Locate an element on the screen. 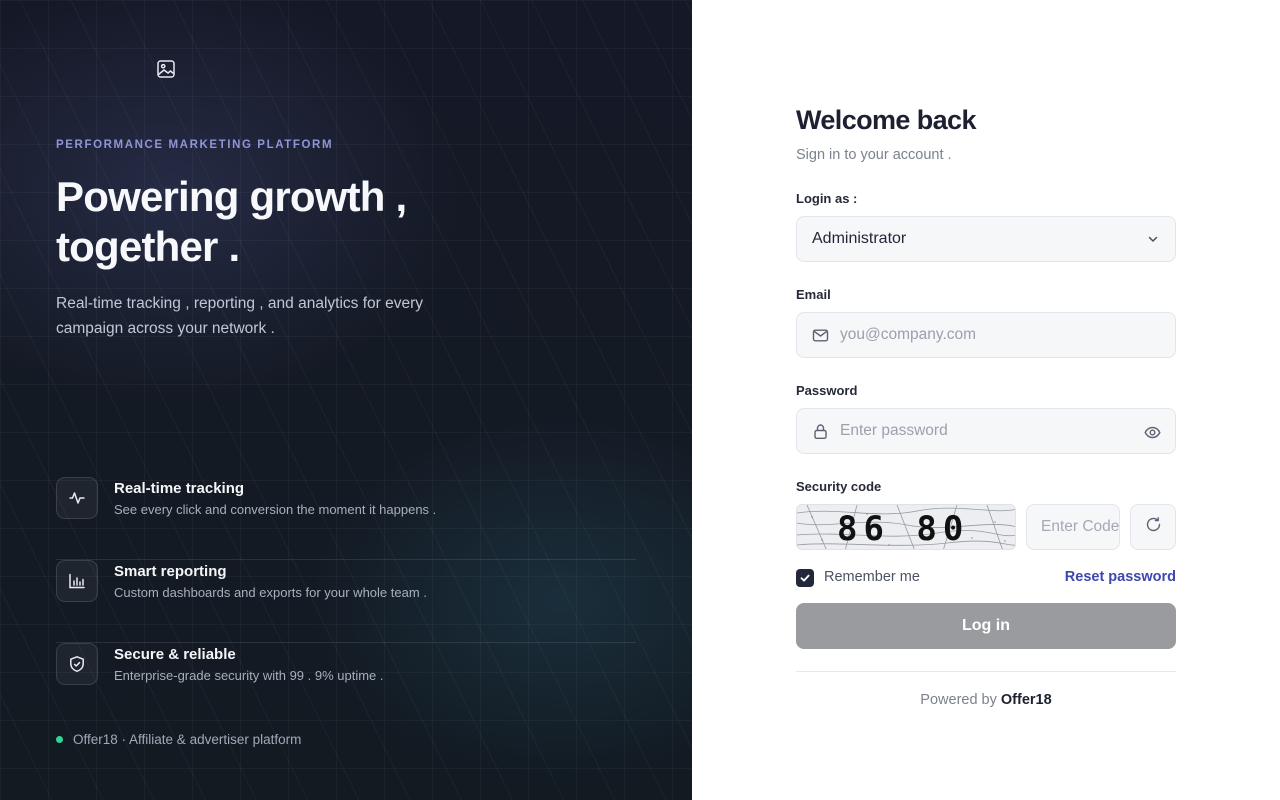 This screenshot has height=800, width=1280. email-field-wrapper is located at coordinates (986, 335).